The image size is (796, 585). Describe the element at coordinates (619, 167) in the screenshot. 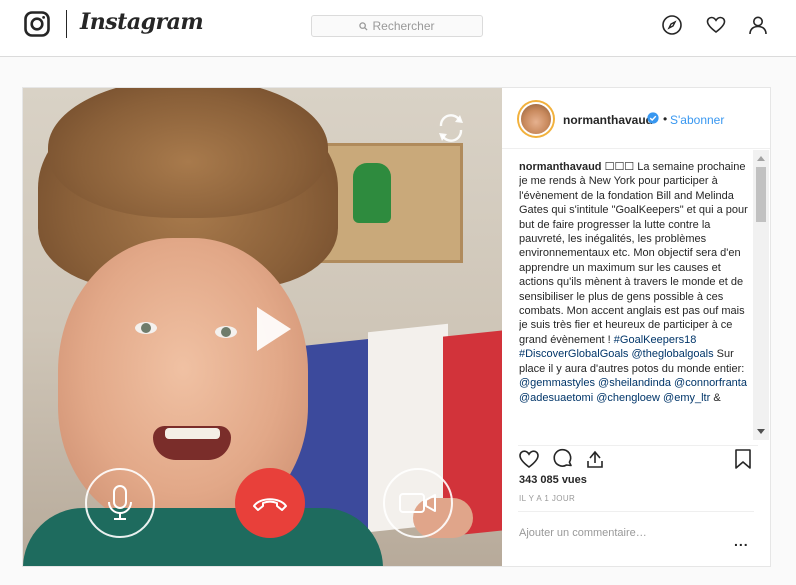

I see `caption-emoji: ☐☐☐` at that location.